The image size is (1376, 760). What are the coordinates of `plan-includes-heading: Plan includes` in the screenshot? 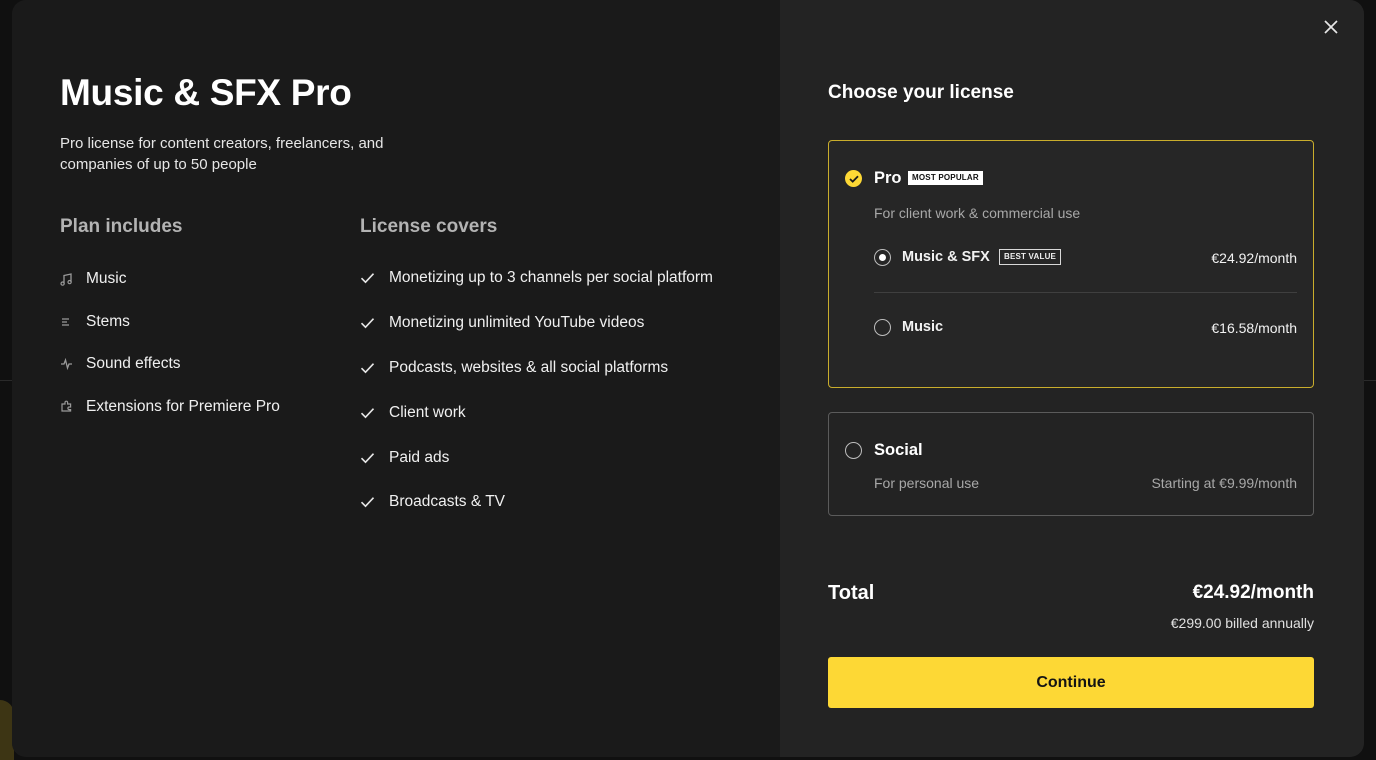 It's located at (121, 226).